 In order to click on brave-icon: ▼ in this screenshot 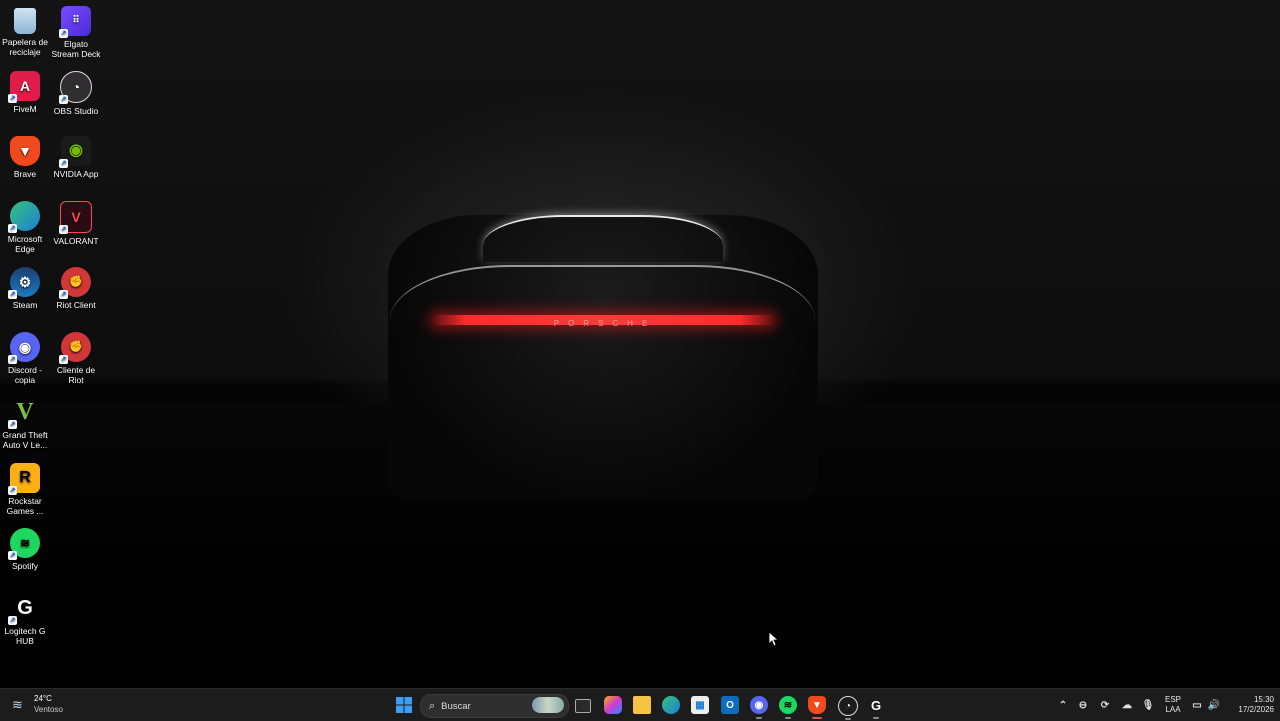, I will do `click(25, 151)`.